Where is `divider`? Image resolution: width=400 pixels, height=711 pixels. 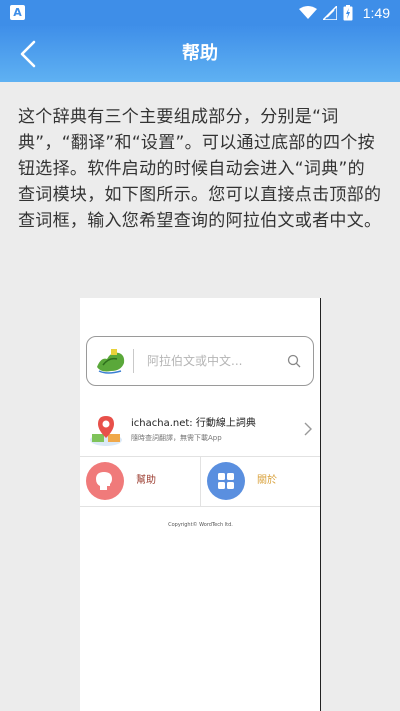
divider is located at coordinates (200, 506).